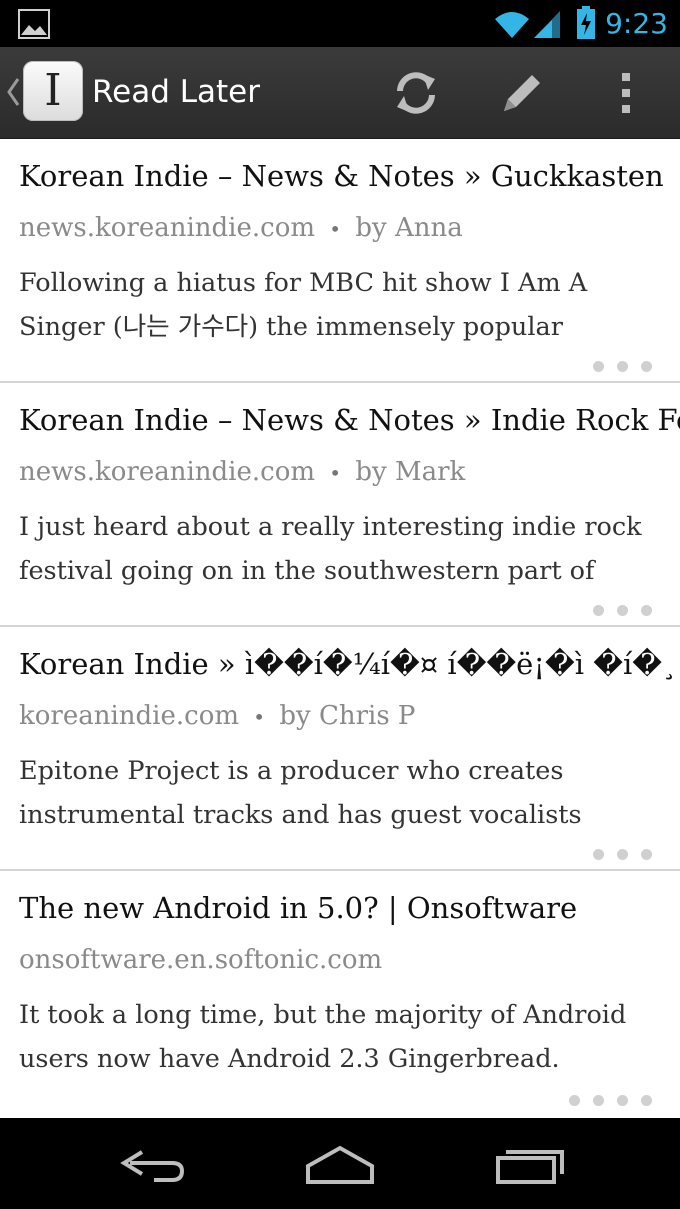  I want to click on recents-button, so click(530, 1163).